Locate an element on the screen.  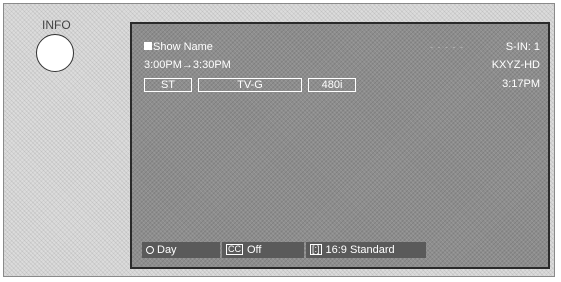
cc-value: Off is located at coordinates (254, 250).